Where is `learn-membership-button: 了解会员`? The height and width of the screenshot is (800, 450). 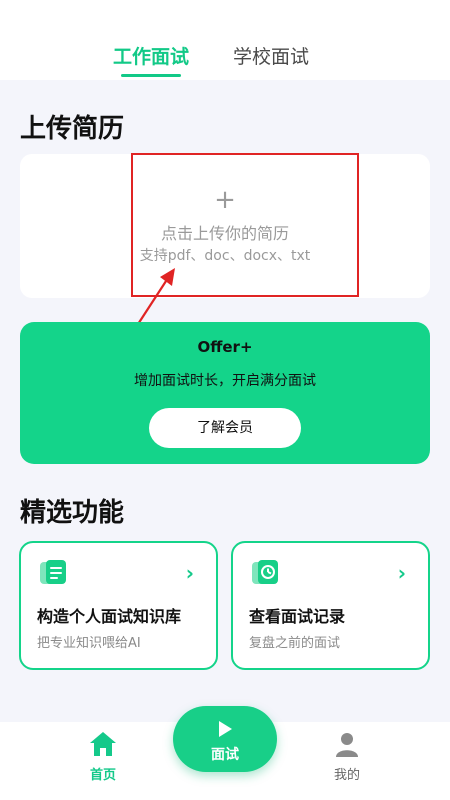 learn-membership-button: 了解会员 is located at coordinates (225, 428).